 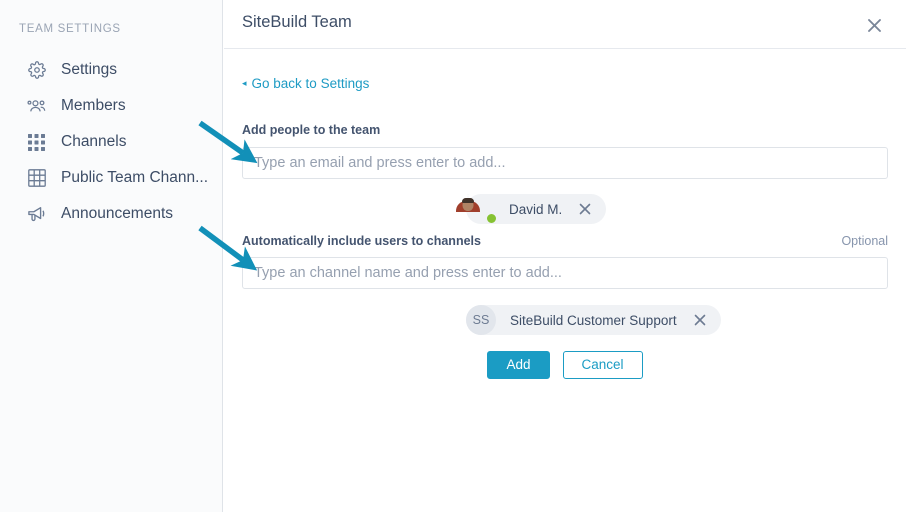 I want to click on channel-input, so click(x=565, y=273).